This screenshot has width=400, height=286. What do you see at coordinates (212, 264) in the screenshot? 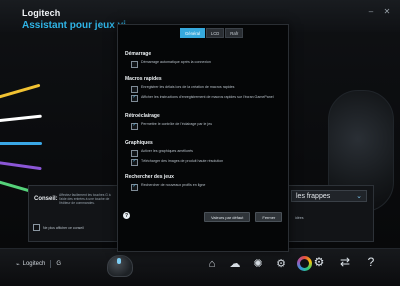
I see `home-icon: ⌂` at bounding box center [212, 264].